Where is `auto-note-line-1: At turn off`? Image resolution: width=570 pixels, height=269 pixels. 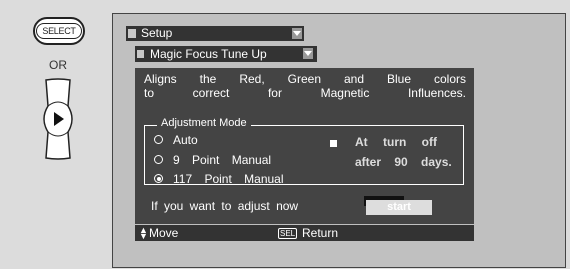 auto-note-line-1: At turn off is located at coordinates (396, 142).